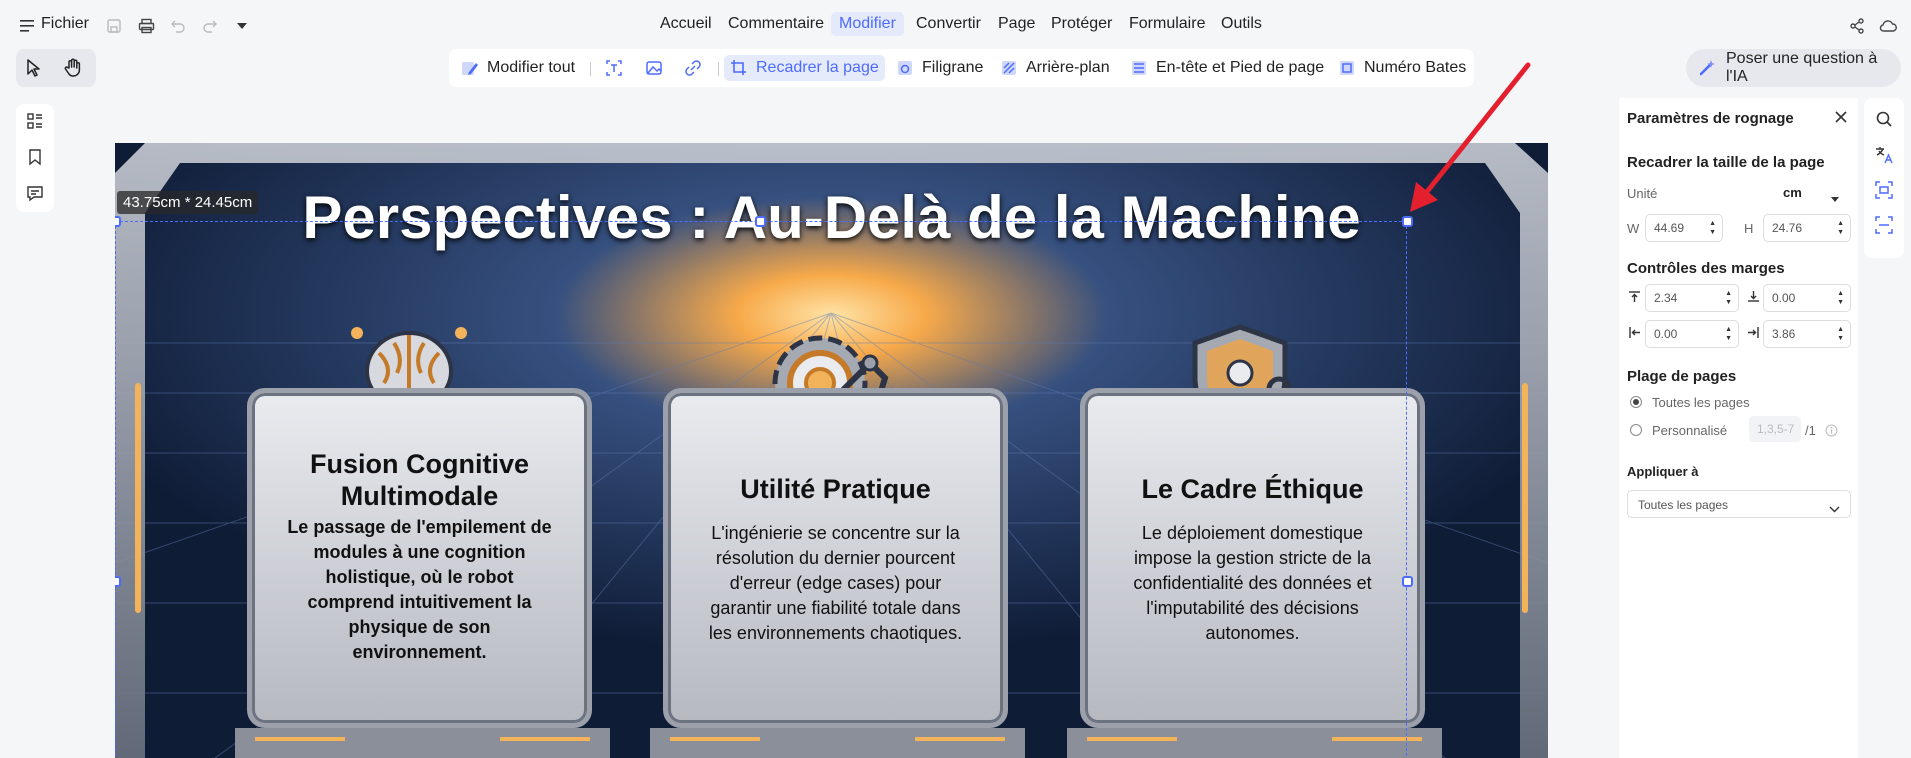 This screenshot has height=758, width=1911. I want to click on bookmark-icon, so click(35, 159).